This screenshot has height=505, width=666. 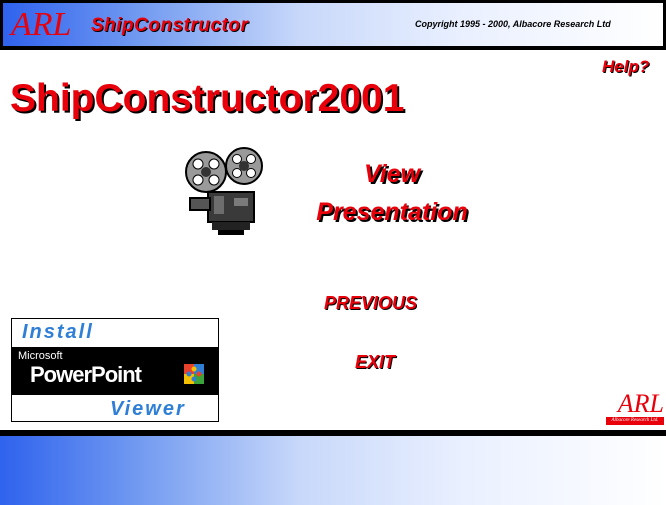 What do you see at coordinates (392, 174) in the screenshot?
I see `view-presentation-line1: View` at bounding box center [392, 174].